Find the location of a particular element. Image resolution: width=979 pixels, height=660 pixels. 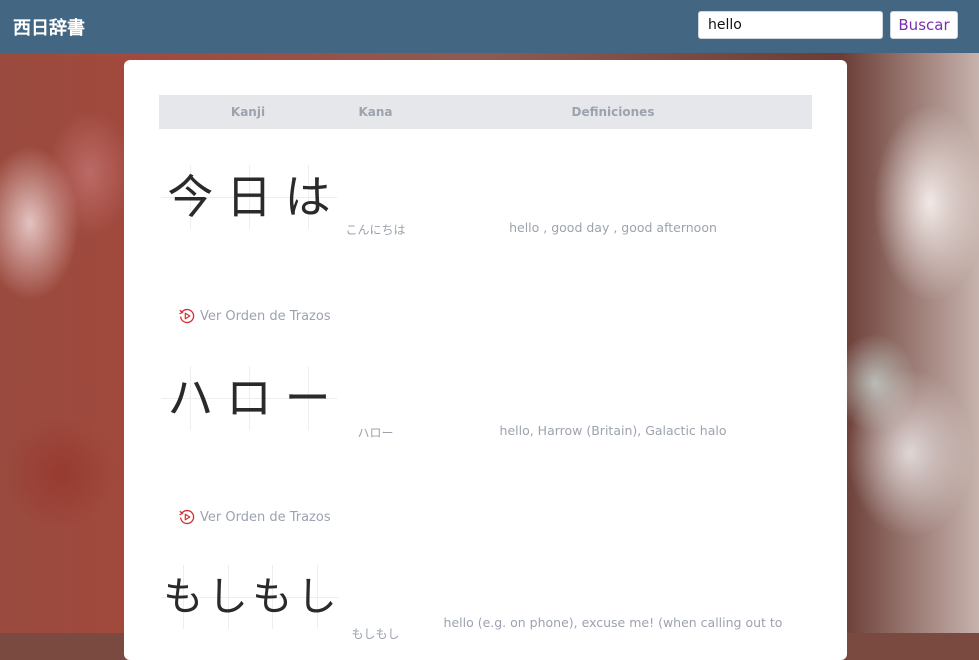

kanji-char: 日 is located at coordinates (249, 197).